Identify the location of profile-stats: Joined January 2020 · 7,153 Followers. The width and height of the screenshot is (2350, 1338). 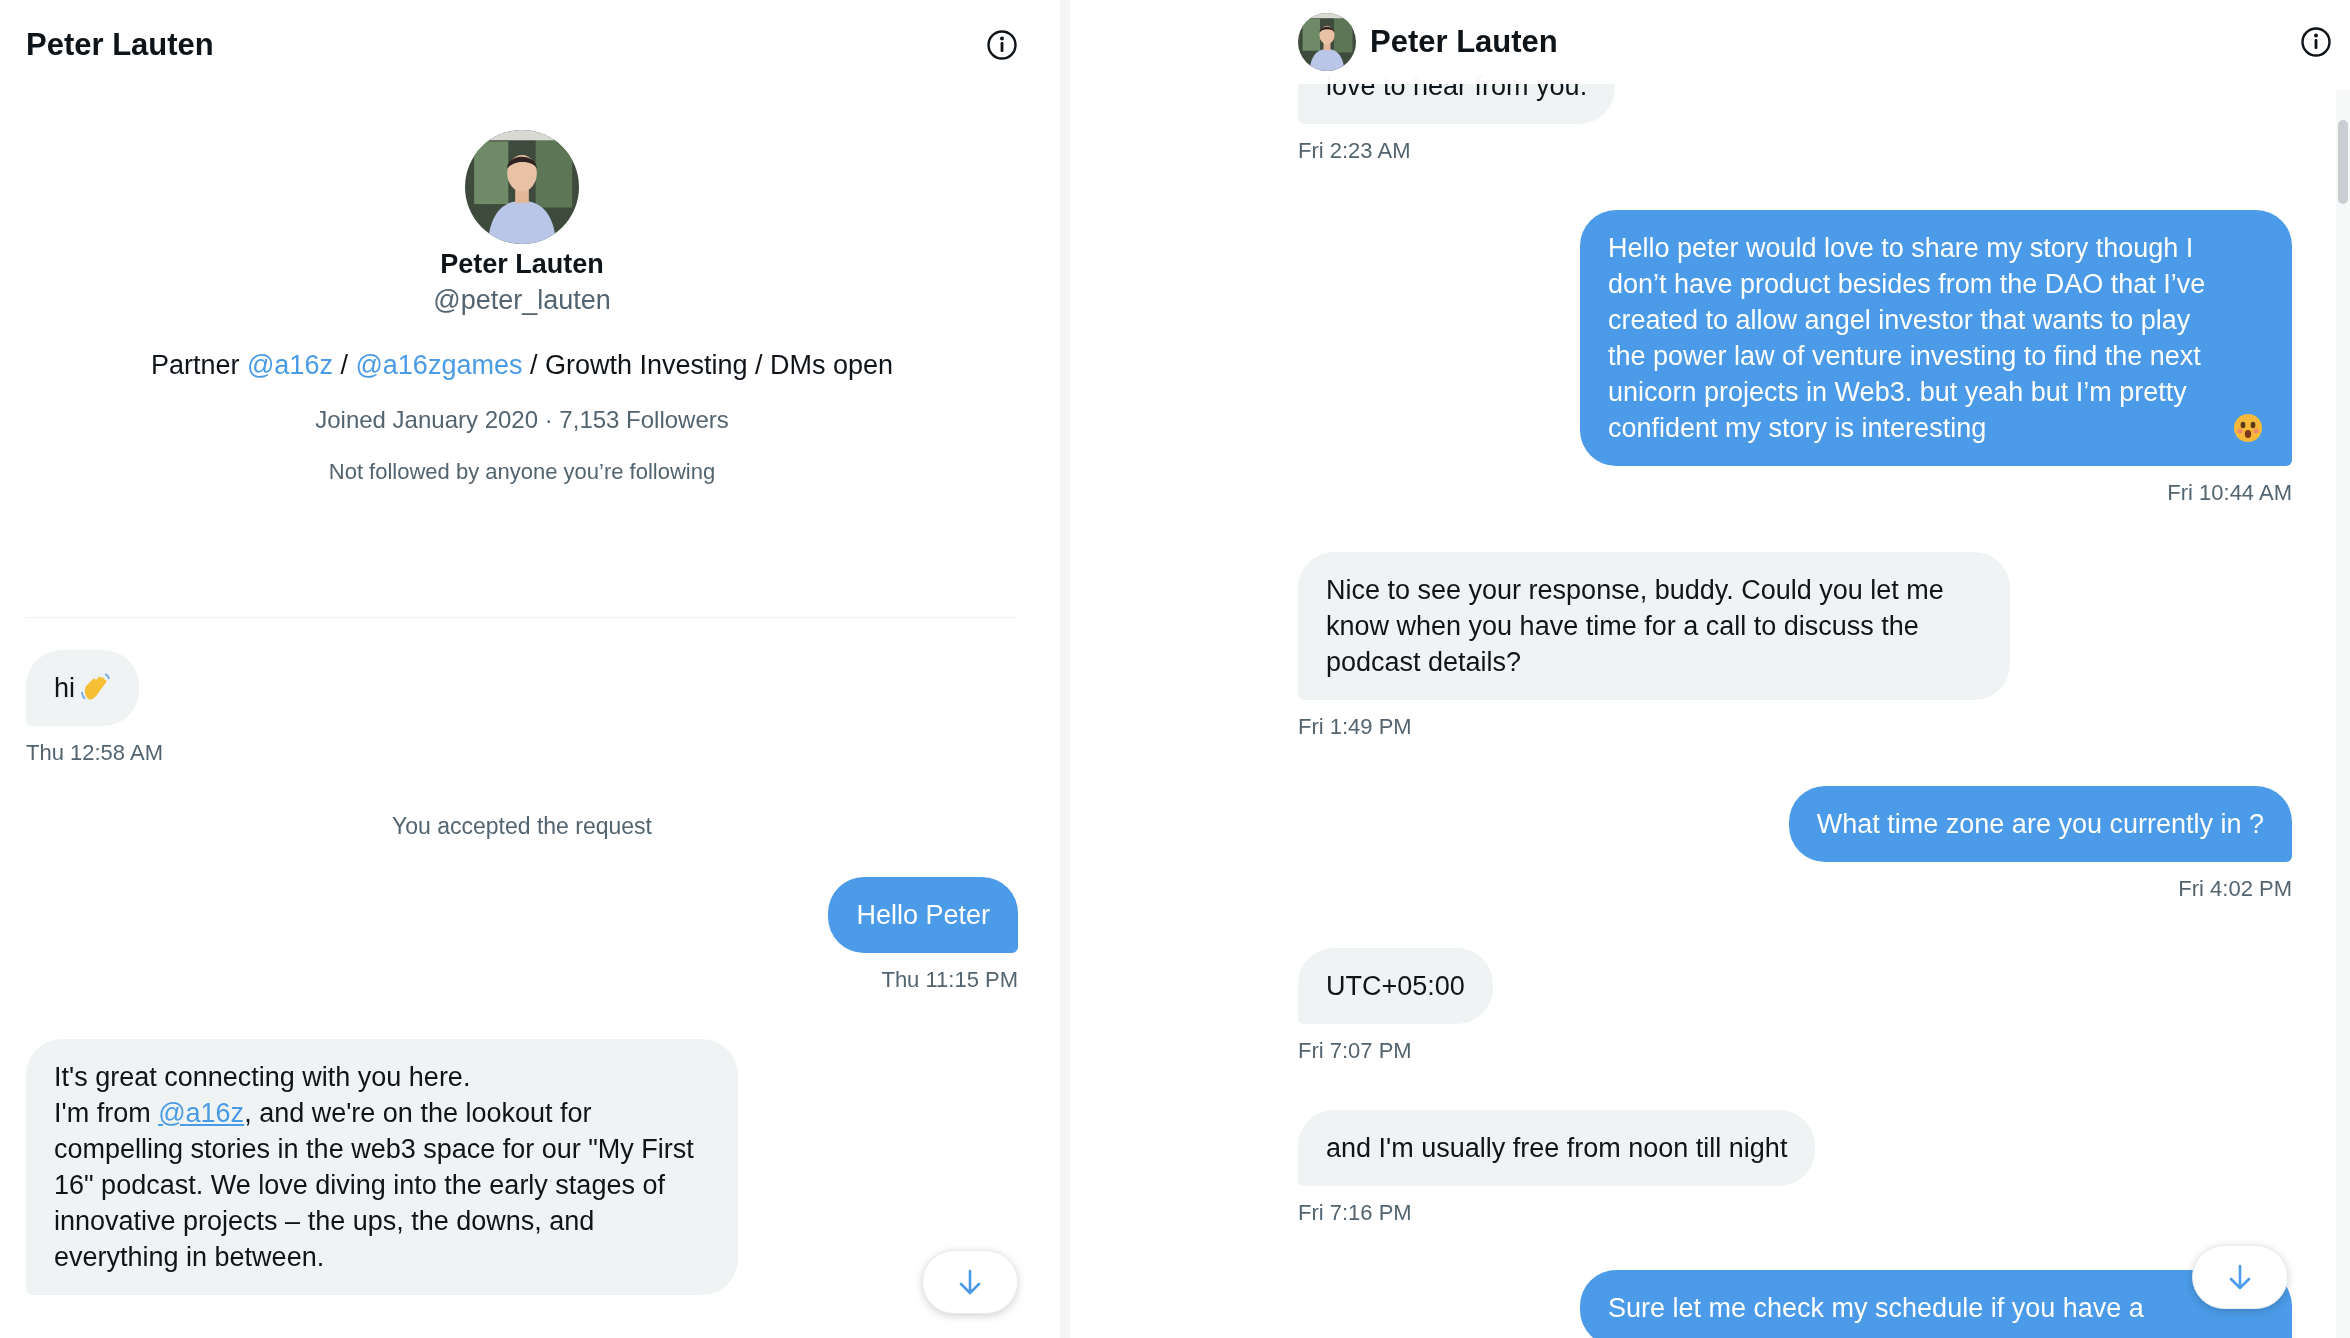
(522, 420).